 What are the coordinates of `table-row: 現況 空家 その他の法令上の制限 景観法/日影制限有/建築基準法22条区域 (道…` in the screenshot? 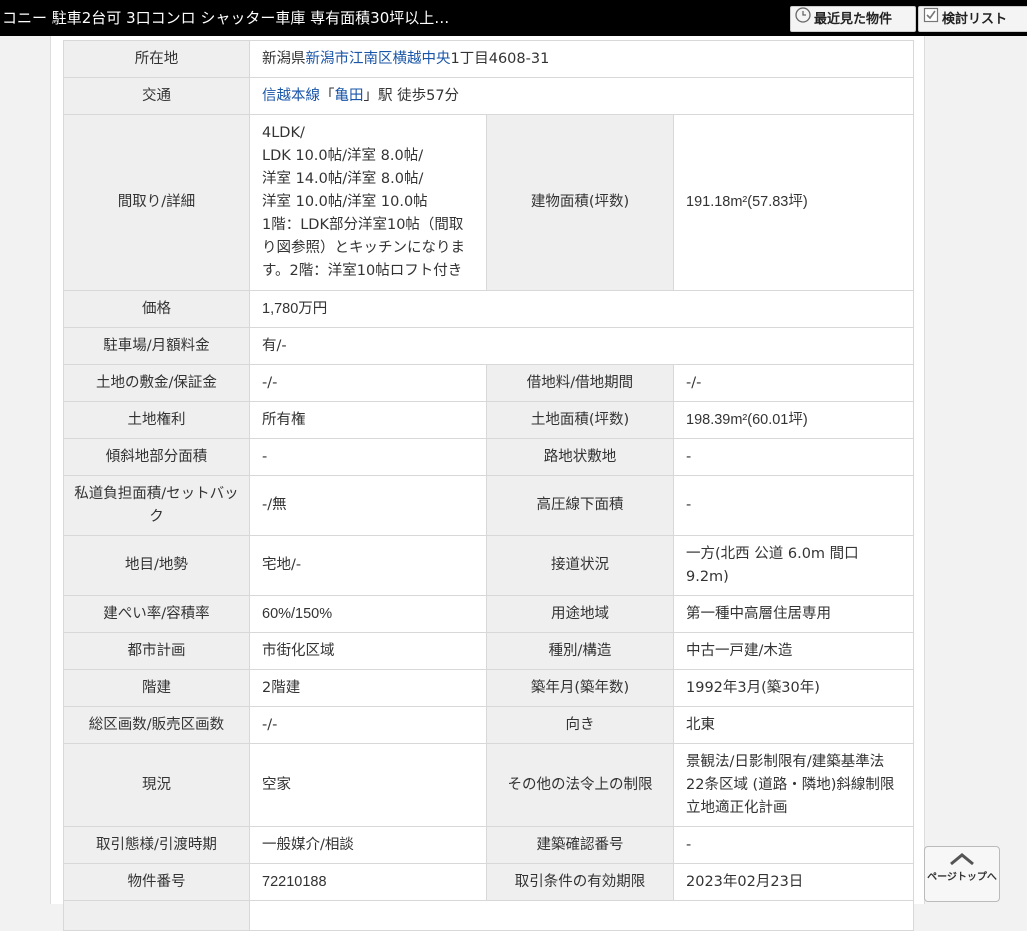 It's located at (489, 785).